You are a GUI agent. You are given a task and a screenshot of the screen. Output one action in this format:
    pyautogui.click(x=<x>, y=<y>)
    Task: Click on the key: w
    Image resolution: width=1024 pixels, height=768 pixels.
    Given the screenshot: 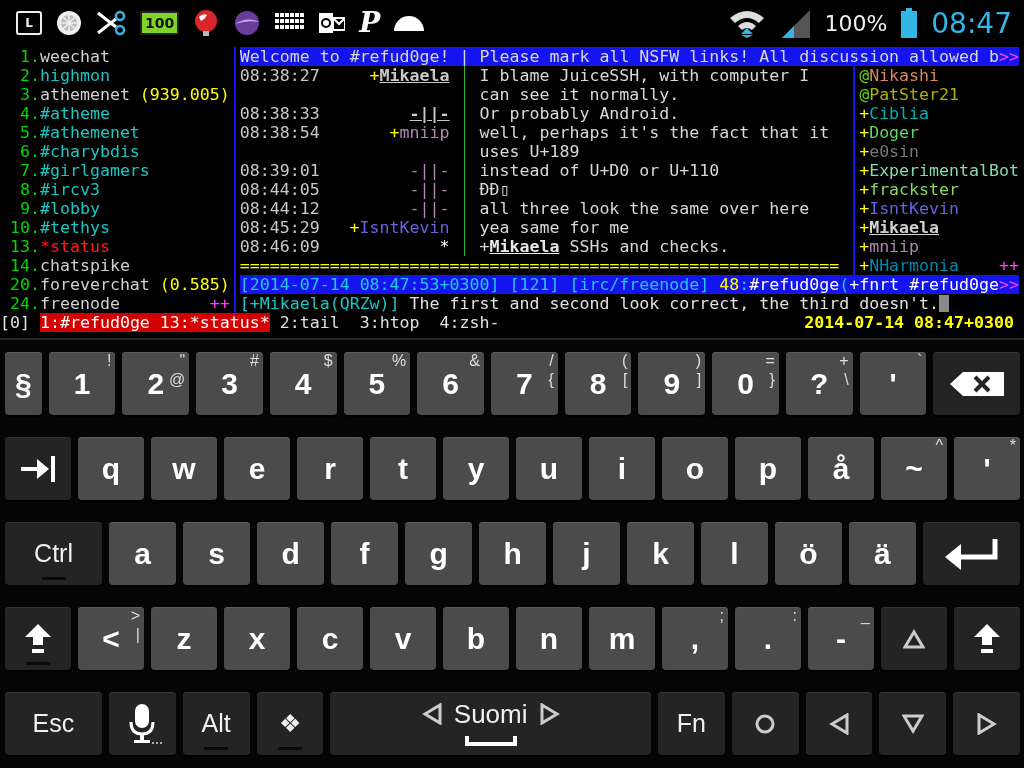 What is the action you would take?
    pyautogui.click(x=184, y=468)
    